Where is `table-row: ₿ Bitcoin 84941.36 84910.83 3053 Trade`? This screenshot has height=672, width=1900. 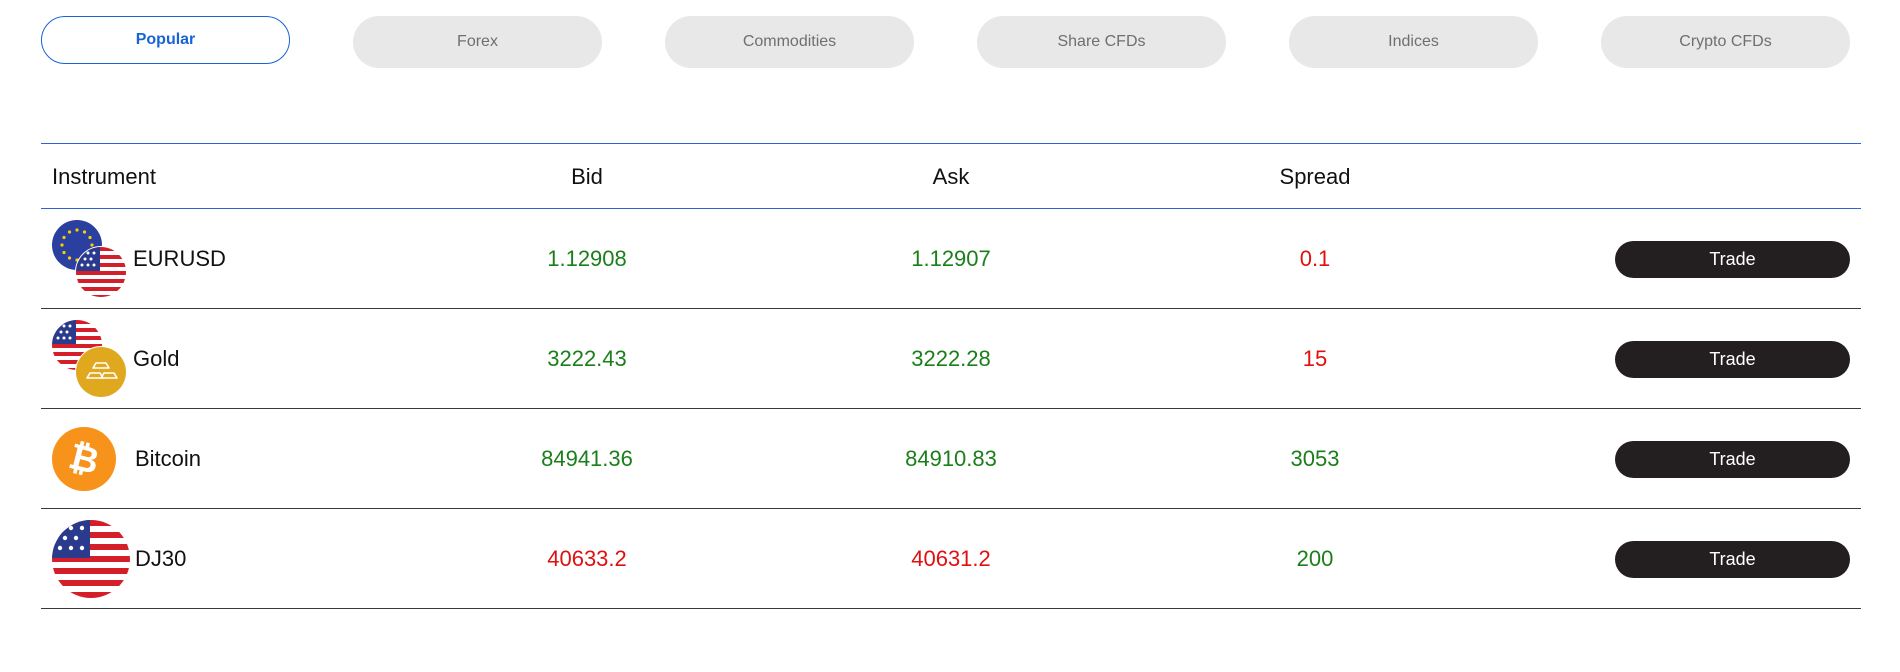 table-row: ₿ Bitcoin 84941.36 84910.83 3053 Trade is located at coordinates (951, 459).